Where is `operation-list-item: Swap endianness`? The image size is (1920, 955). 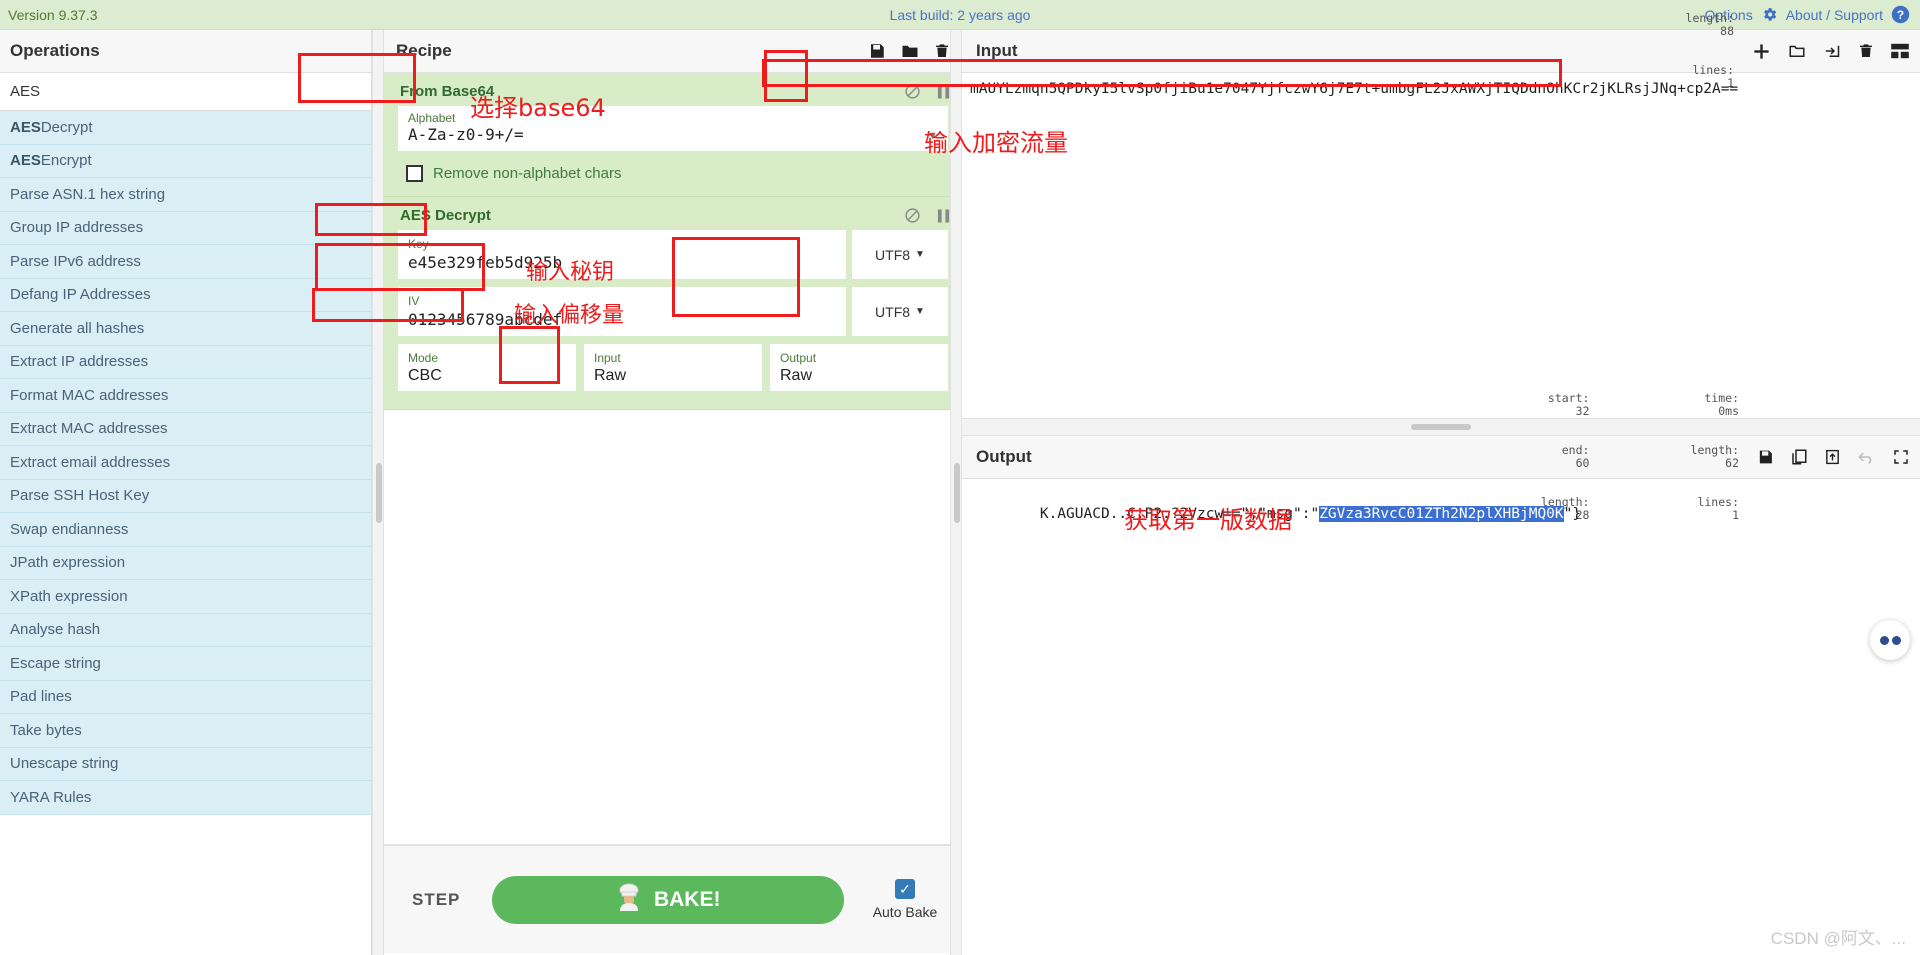 operation-list-item: Swap endianness is located at coordinates (185, 530).